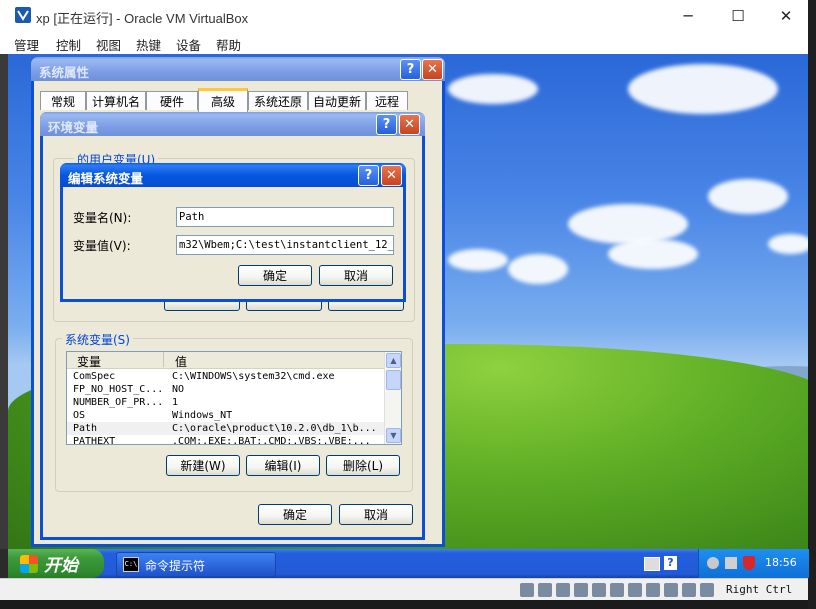 The width and height of the screenshot is (816, 609). Describe the element at coordinates (79, 415) in the screenshot. I see `row-name: OS` at that location.